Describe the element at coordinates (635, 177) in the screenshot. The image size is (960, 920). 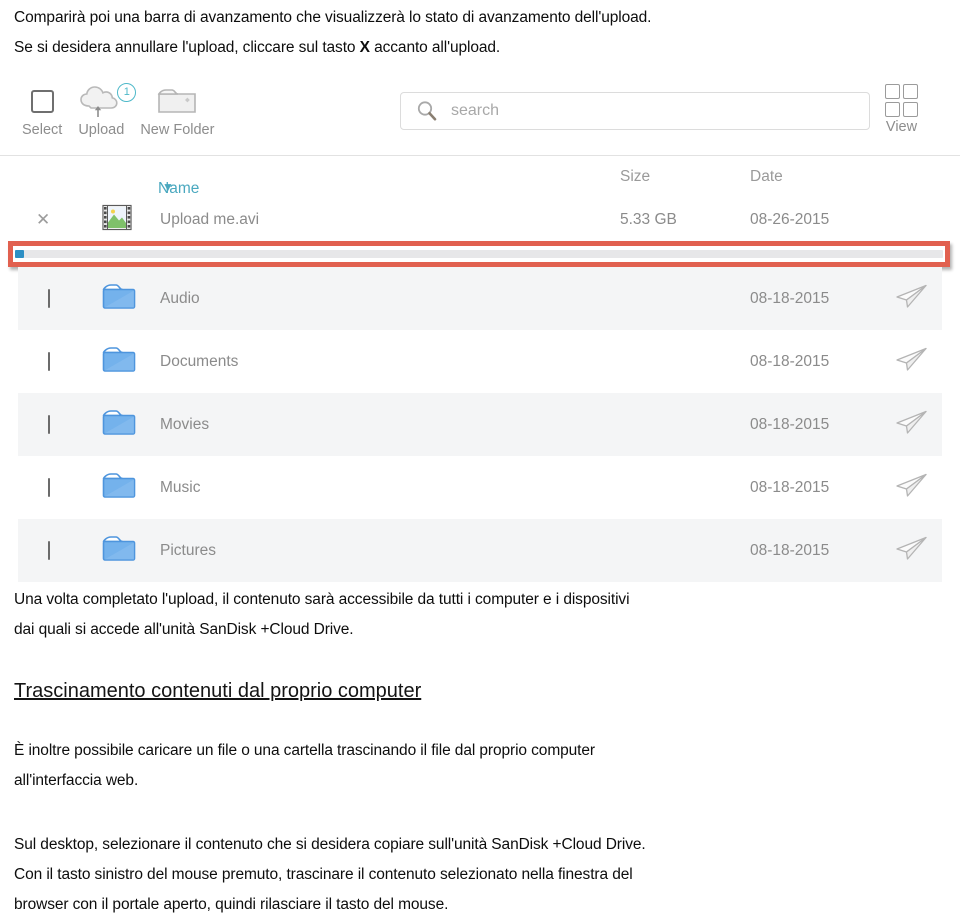
I see `column-header-size: Size` at that location.